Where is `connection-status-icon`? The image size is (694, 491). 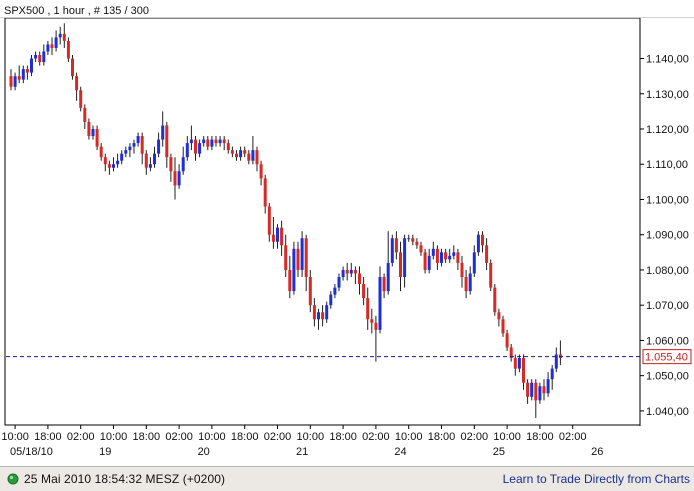
connection-status-icon is located at coordinates (13, 479).